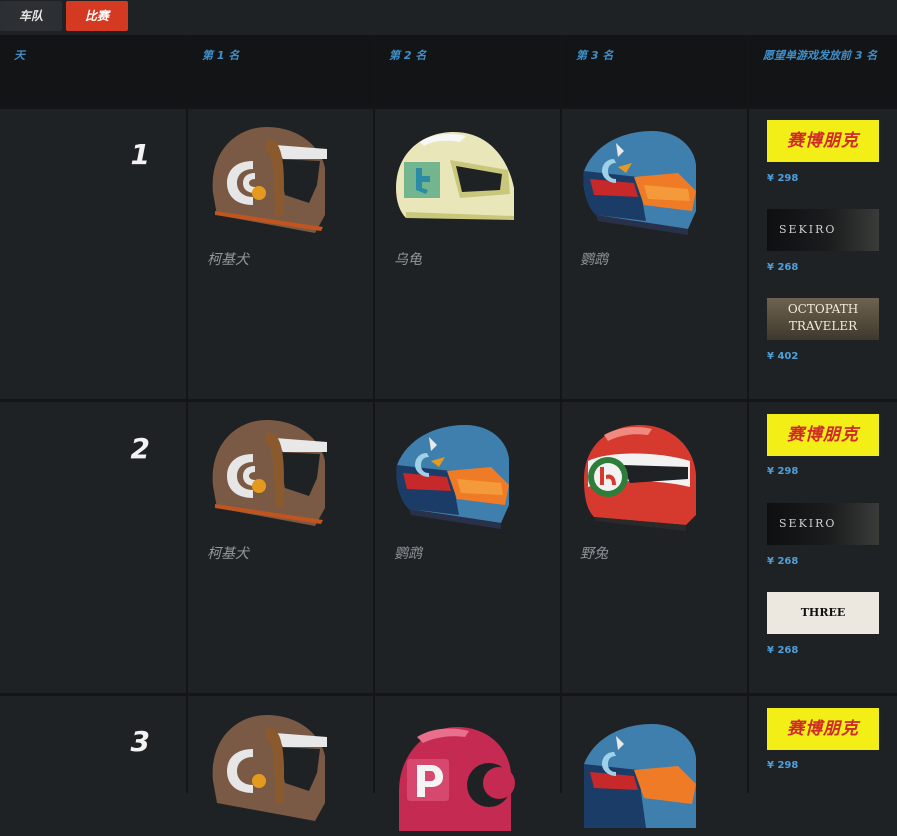 Image resolution: width=897 pixels, height=836 pixels. What do you see at coordinates (448, 17) in the screenshot?
I see `tab-bar: 车队 比赛` at bounding box center [448, 17].